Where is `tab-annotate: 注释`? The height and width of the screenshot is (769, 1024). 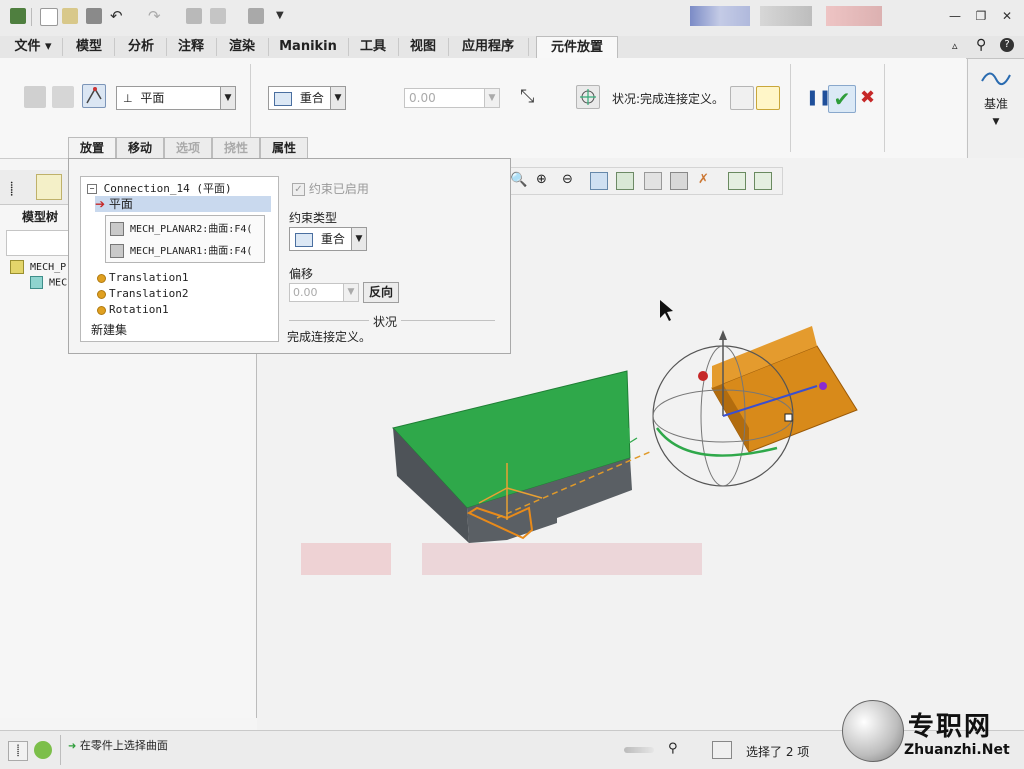 tab-annotate: 注释 is located at coordinates (191, 47).